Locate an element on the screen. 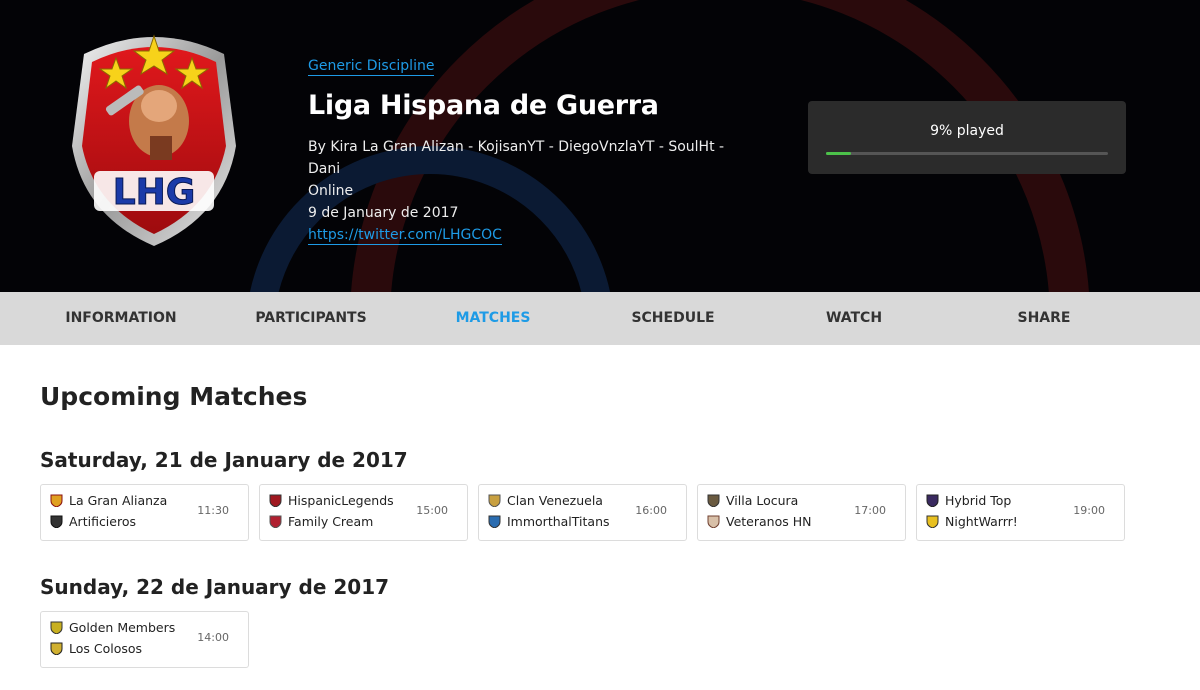 The width and height of the screenshot is (1200, 690). tab-share: SHARE is located at coordinates (1044, 318).